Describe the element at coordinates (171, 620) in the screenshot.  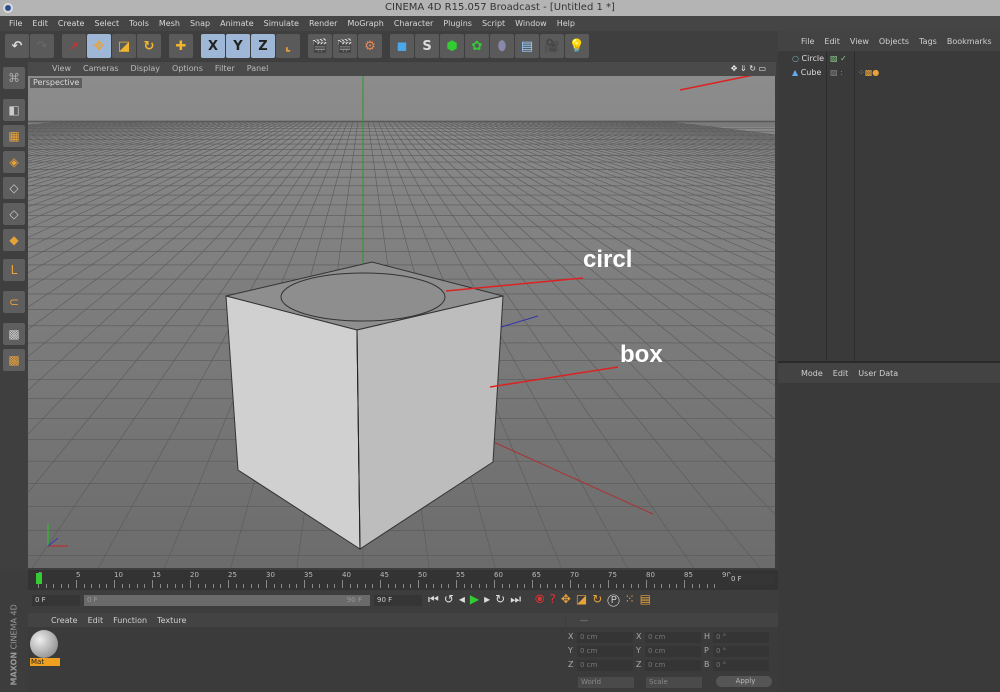
I see `mat-menu-texture: Texture` at that location.